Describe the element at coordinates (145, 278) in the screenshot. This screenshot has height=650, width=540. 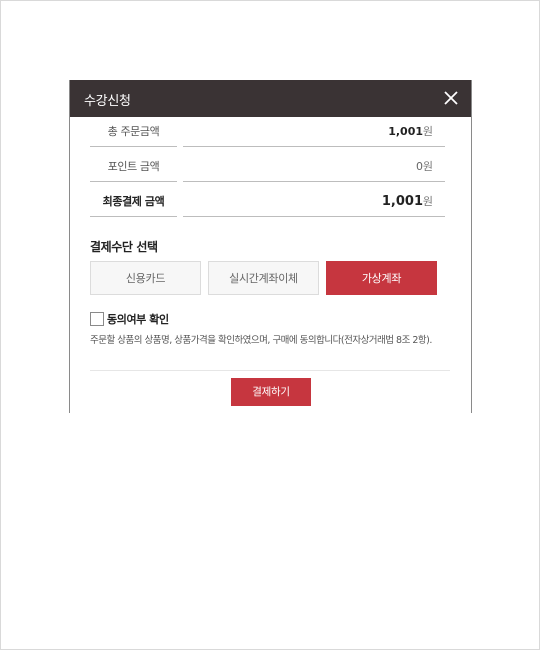
I see `payment-method-card-button: 신용카드` at that location.